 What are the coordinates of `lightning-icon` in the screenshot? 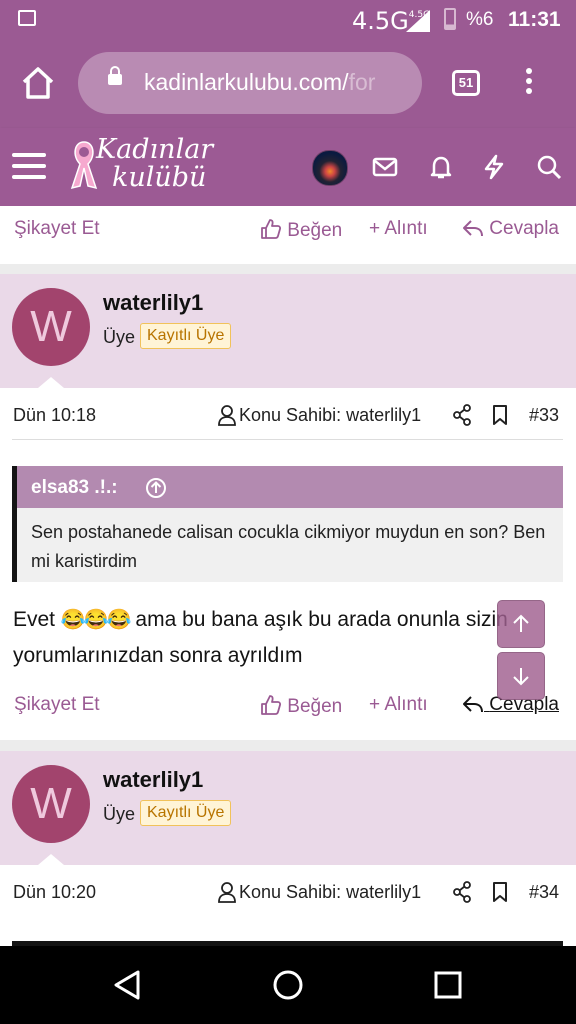 It's located at (494, 167).